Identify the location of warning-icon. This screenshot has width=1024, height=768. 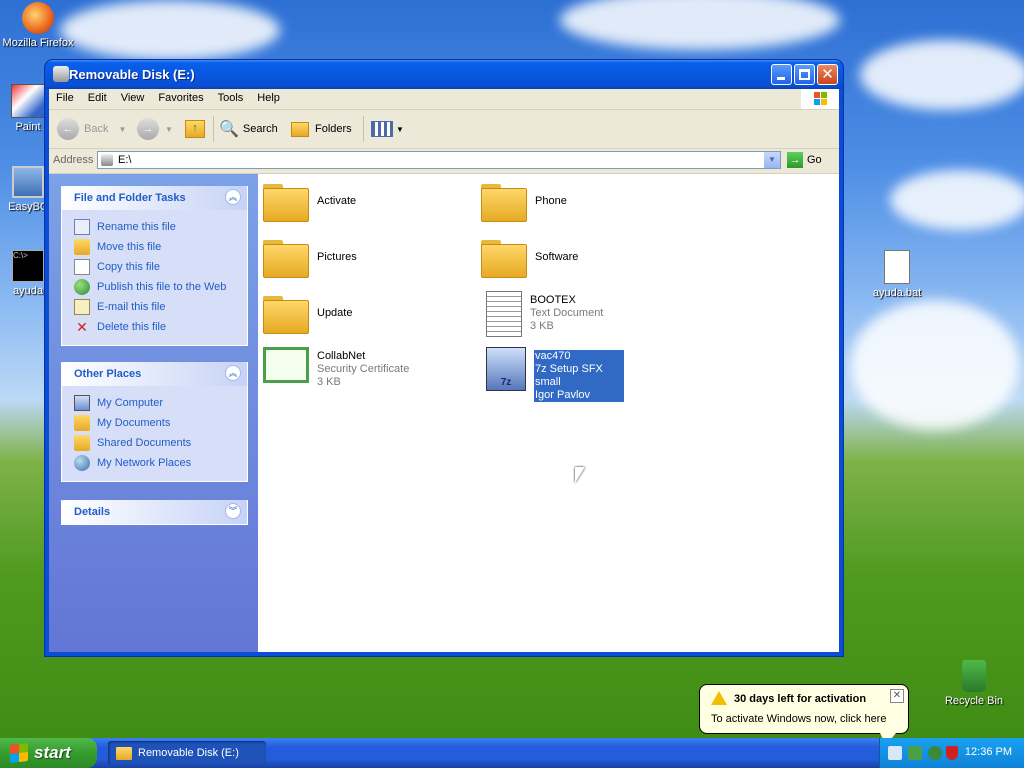
(719, 698).